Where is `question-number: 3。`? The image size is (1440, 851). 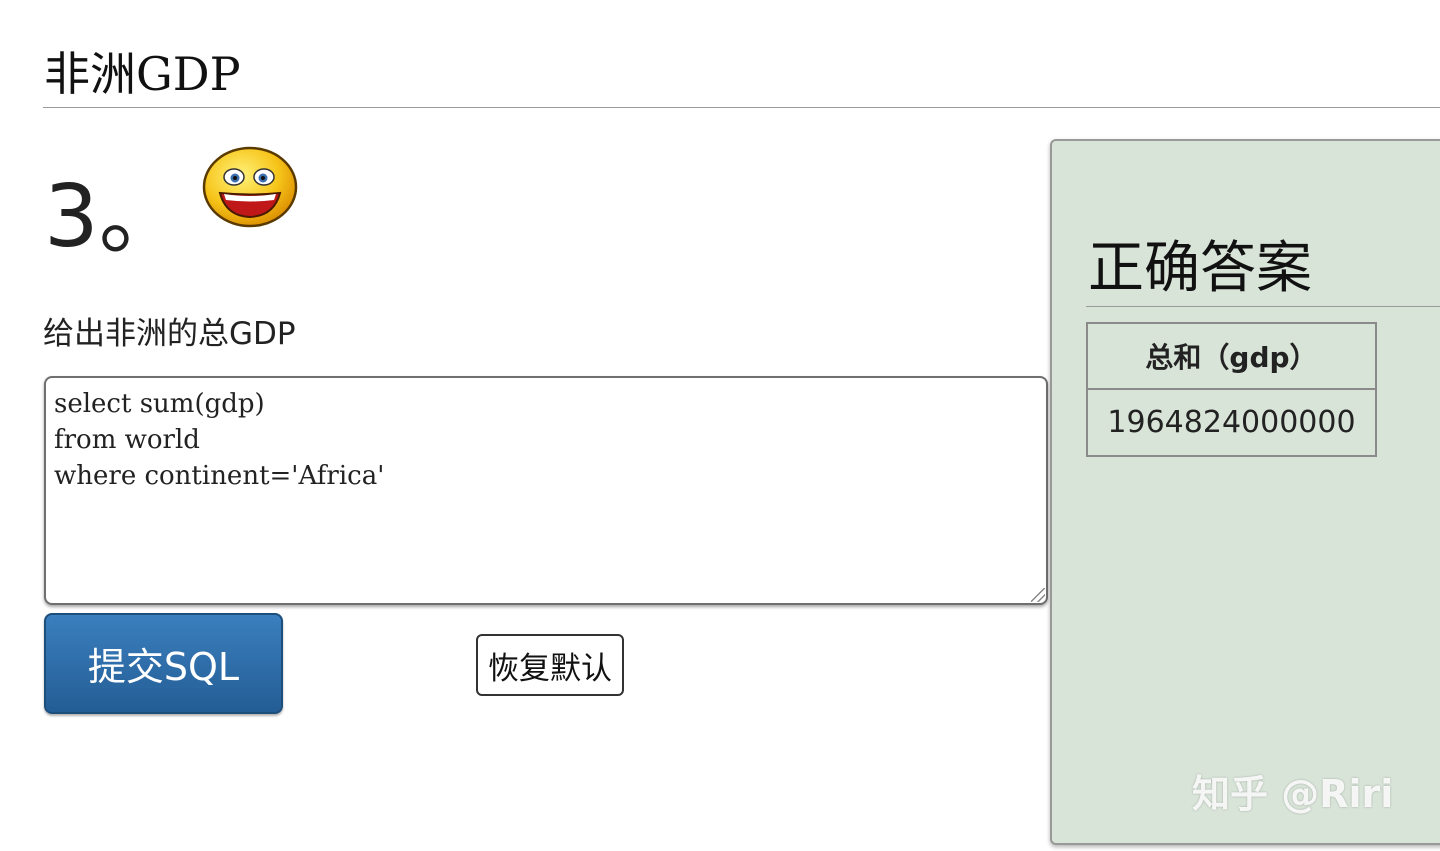
question-number: 3。 is located at coordinates (114, 217).